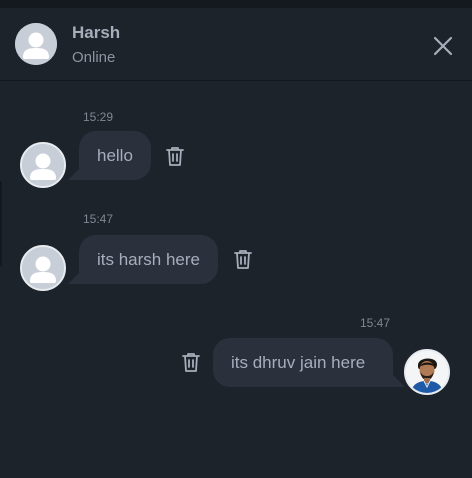 This screenshot has height=478, width=472. Describe the element at coordinates (148, 259) in the screenshot. I see `message-bubble: its harsh here` at that location.